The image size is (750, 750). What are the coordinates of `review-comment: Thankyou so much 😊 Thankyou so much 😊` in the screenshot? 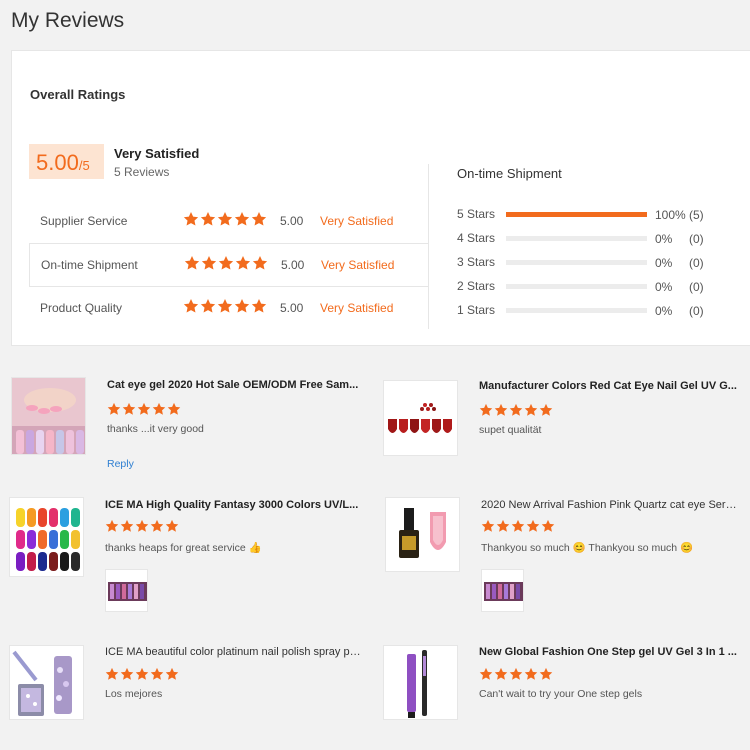 It's located at (587, 548).